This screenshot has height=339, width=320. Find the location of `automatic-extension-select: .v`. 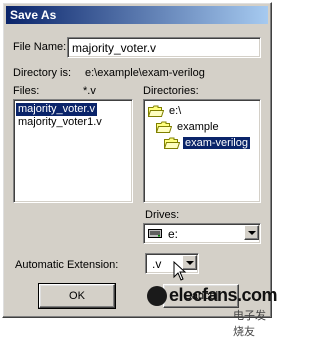

automatic-extension-select: .v is located at coordinates (172, 263).